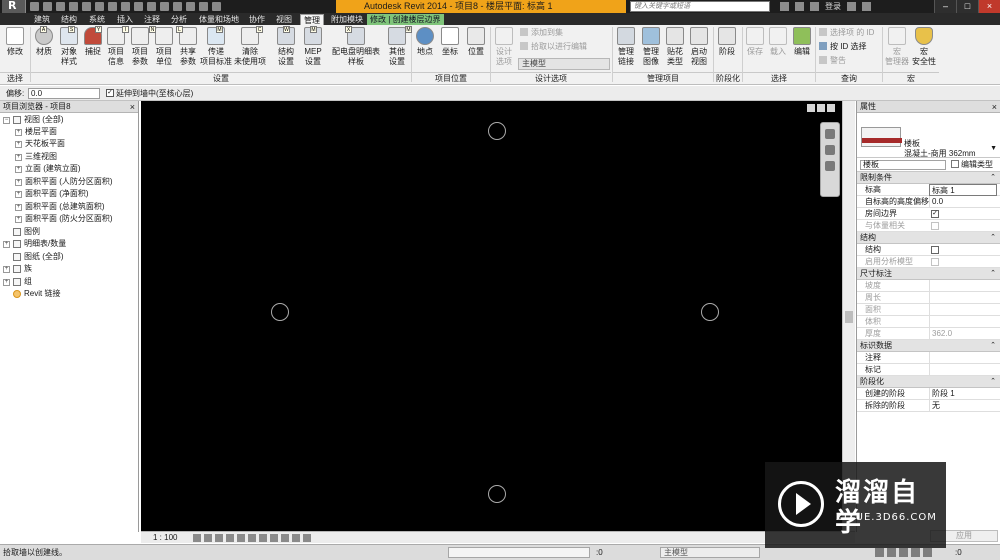  What do you see at coordinates (993, 148) in the screenshot?
I see `chevron-down-icon: ▼` at bounding box center [993, 148].